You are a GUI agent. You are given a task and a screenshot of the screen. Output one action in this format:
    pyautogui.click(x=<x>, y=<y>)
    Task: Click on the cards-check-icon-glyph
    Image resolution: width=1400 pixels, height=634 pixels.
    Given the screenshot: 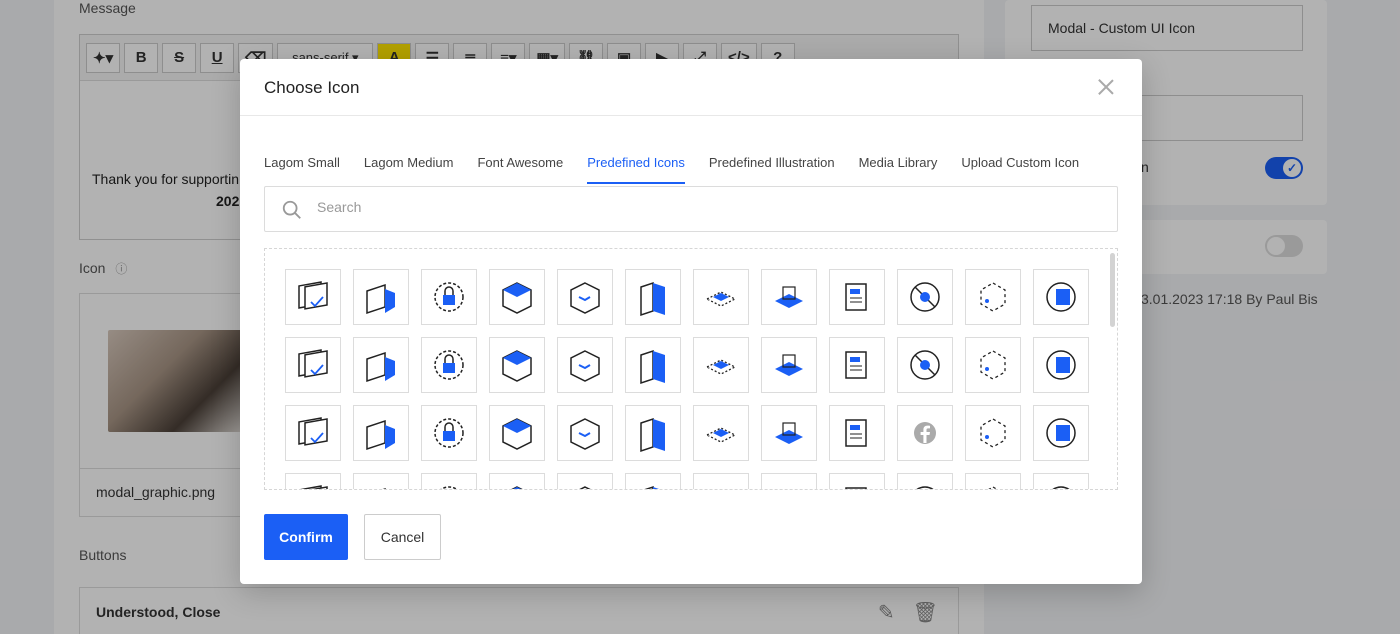 What is the action you would take?
    pyautogui.click(x=313, y=295)
    